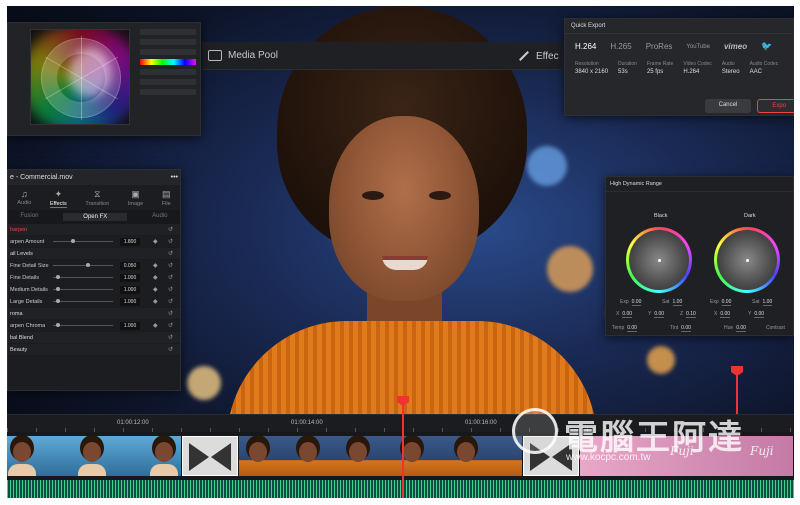  Describe the element at coordinates (159, 217) in the screenshot. I see `subtab-audio: Audio` at that location.